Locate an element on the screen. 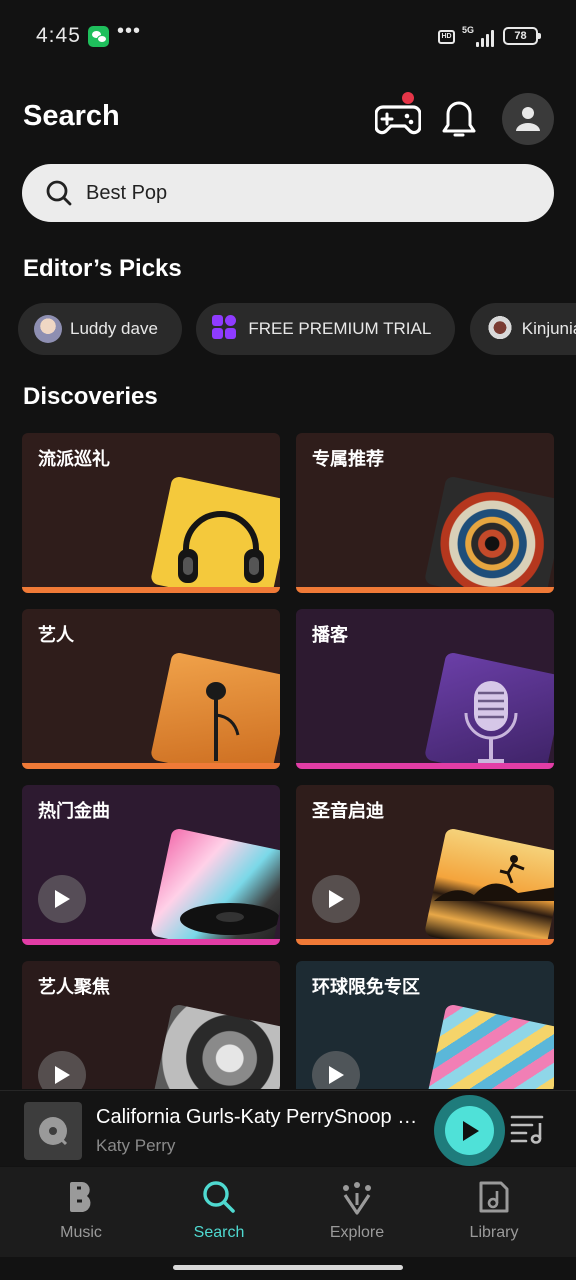 This screenshot has height=1280, width=576. album-cover is located at coordinates (53, 1131).